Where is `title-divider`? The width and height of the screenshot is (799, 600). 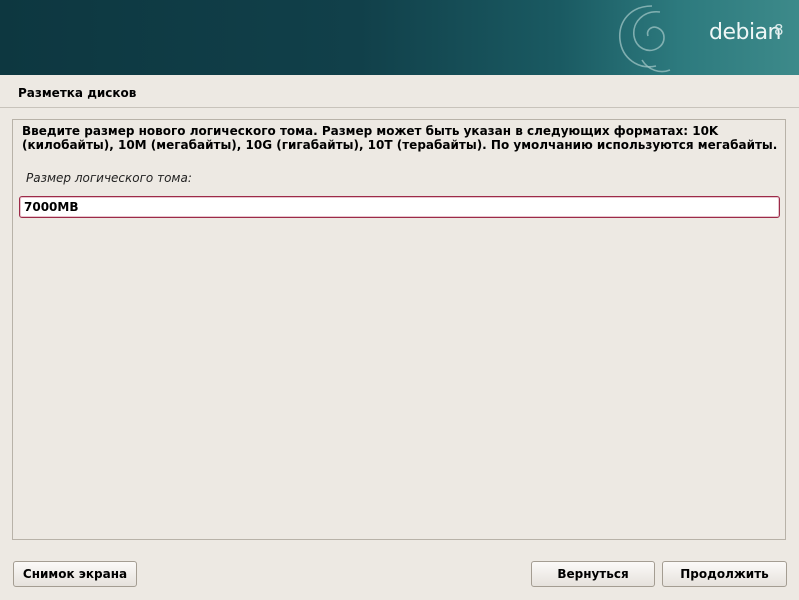
title-divider is located at coordinates (399, 107).